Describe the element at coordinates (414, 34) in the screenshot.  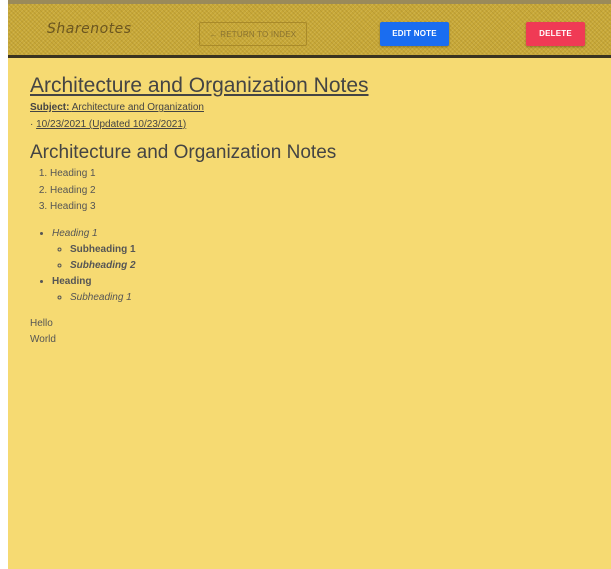
I see `edit-note-button: EDIT NOTE` at that location.